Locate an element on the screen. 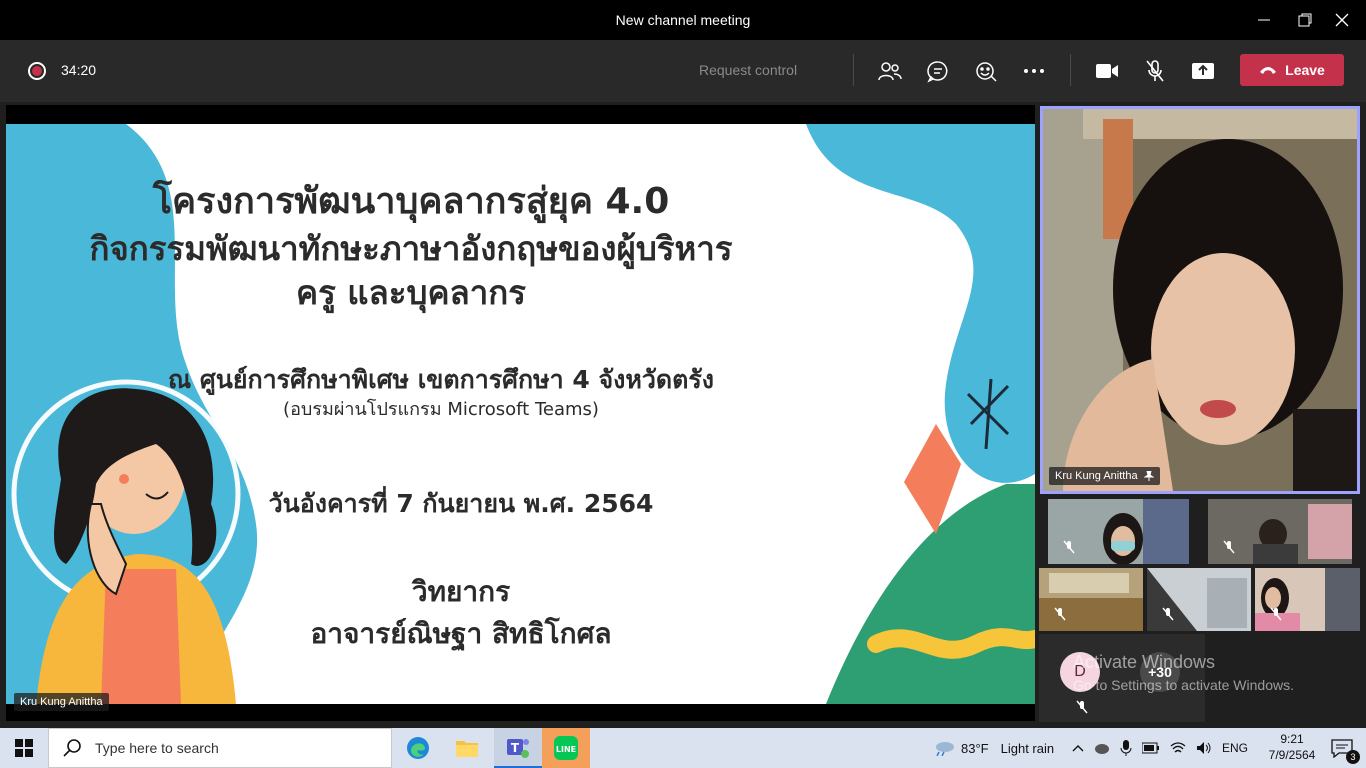 The image size is (1366, 768). meeting-toolbar: 34:20 Request control Leave is located at coordinates (683, 71).